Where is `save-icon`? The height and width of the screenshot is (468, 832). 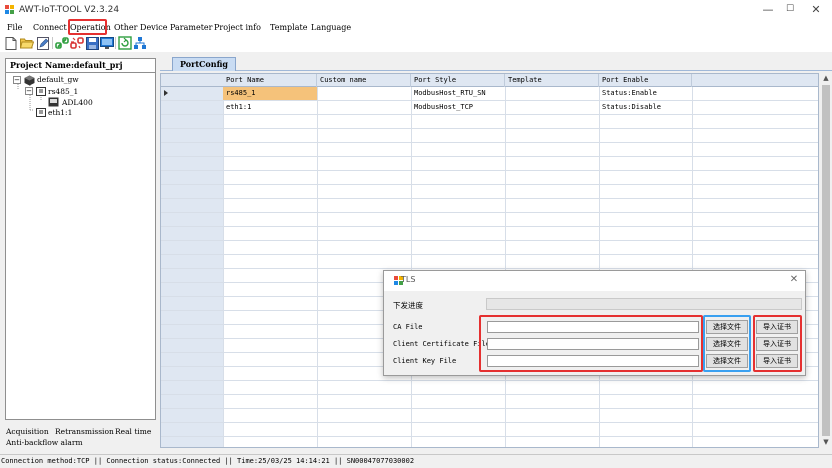 save-icon is located at coordinates (92, 43).